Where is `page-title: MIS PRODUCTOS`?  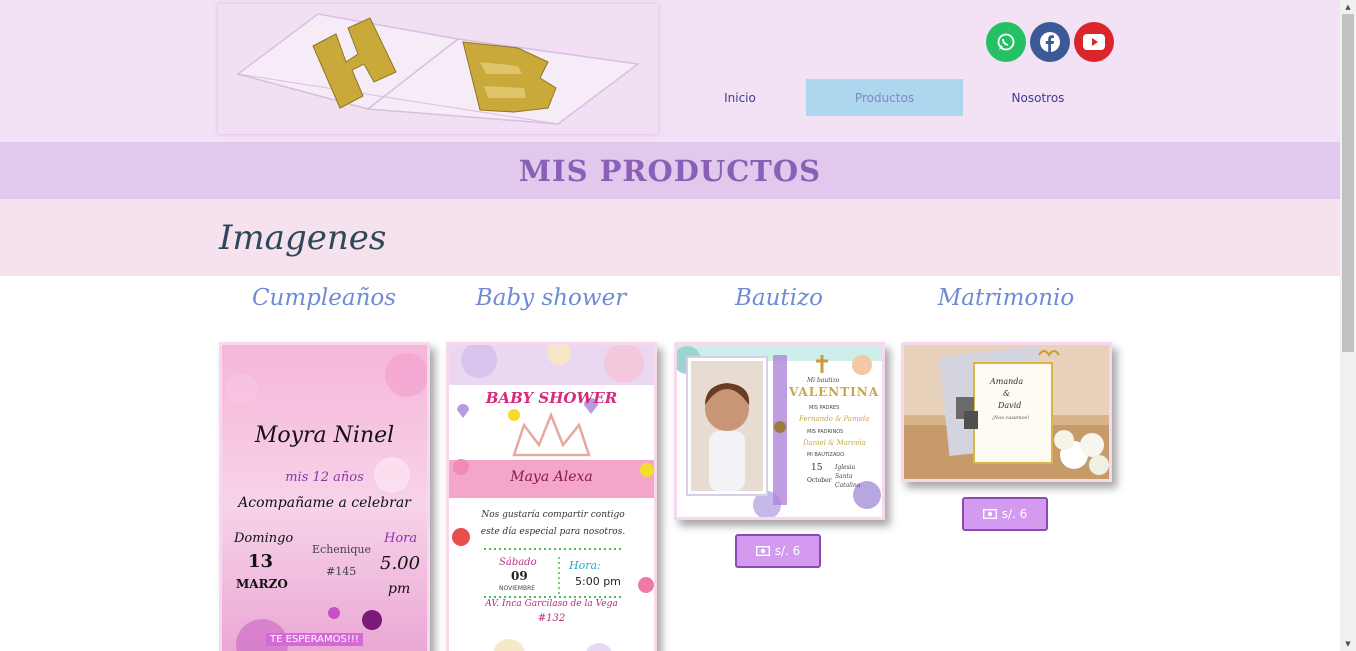 page-title: MIS PRODUCTOS is located at coordinates (670, 170).